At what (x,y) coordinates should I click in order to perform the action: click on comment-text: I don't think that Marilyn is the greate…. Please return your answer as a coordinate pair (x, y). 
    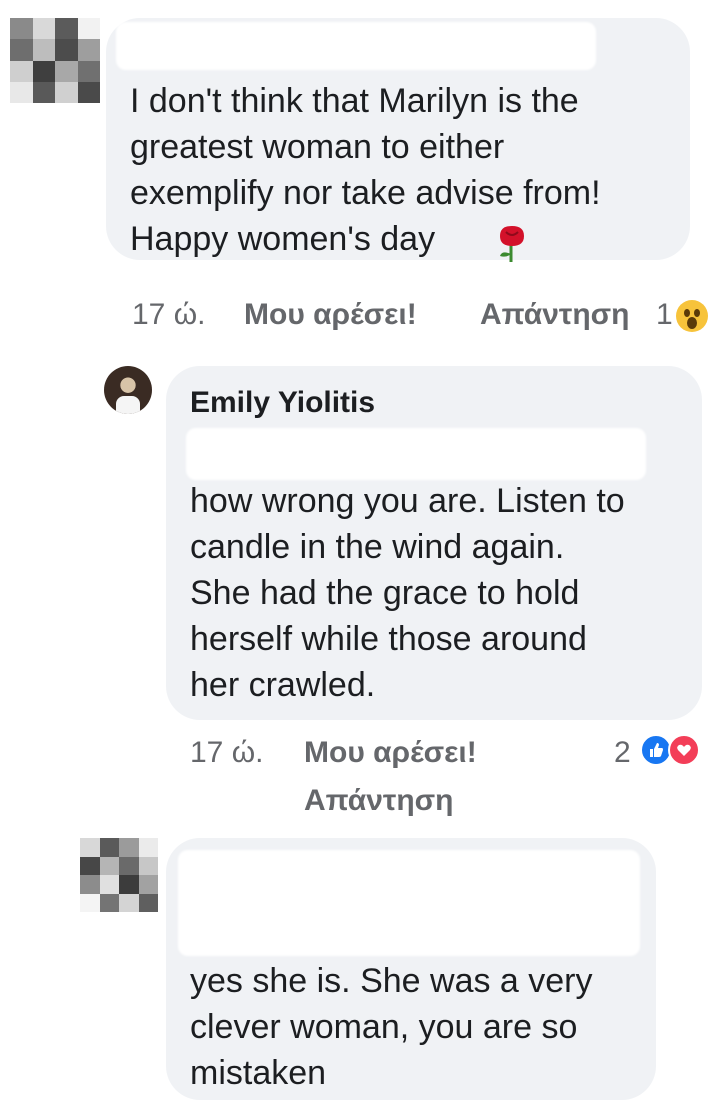
    Looking at the image, I should click on (365, 170).